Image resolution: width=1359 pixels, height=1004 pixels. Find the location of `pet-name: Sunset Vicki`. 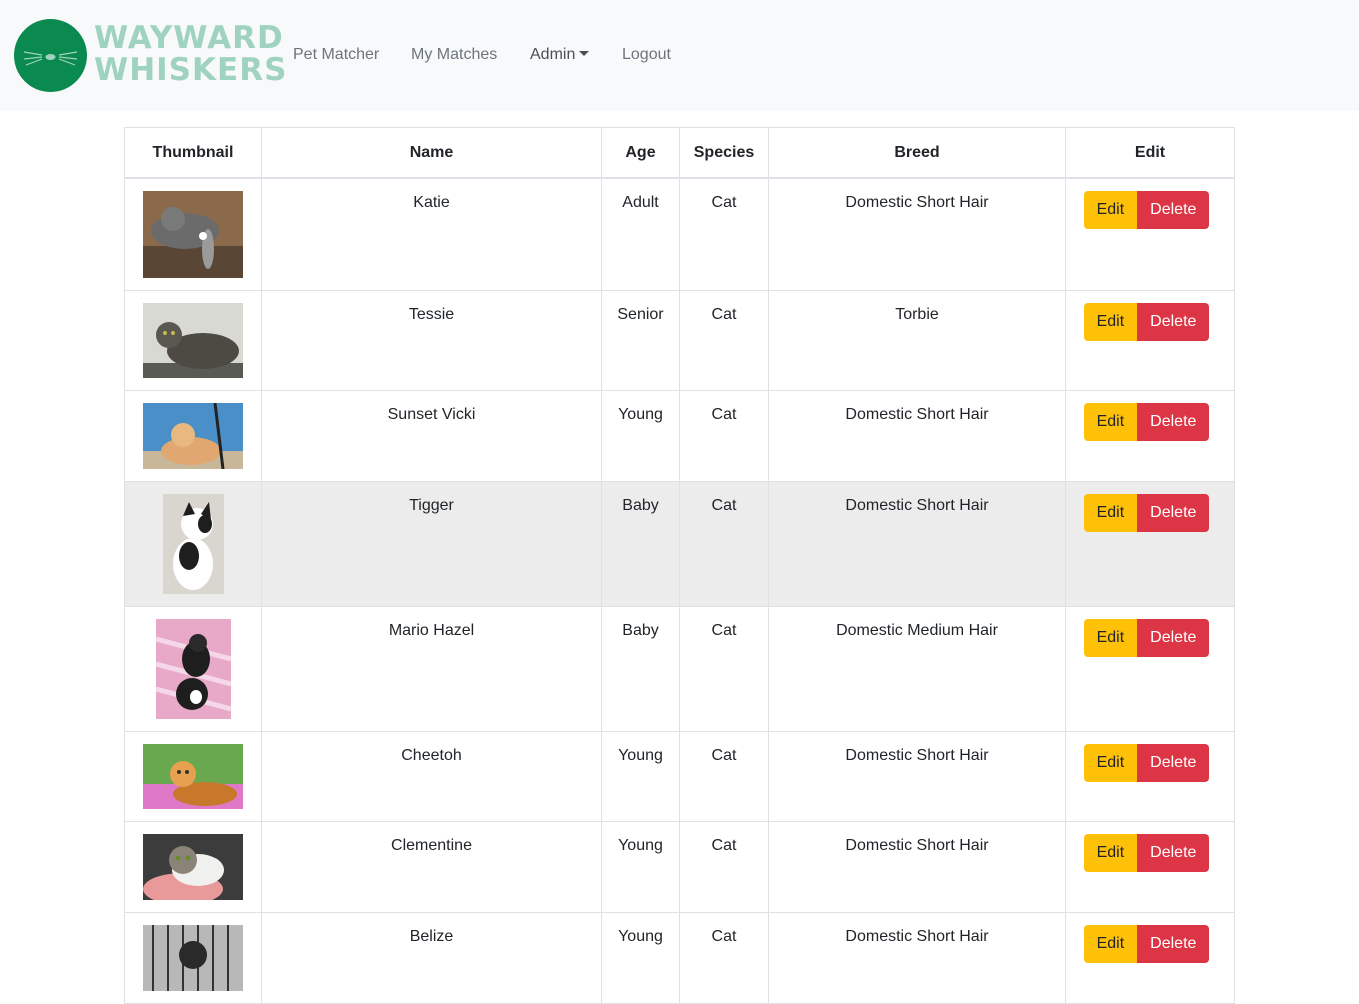

pet-name: Sunset Vicki is located at coordinates (431, 436).